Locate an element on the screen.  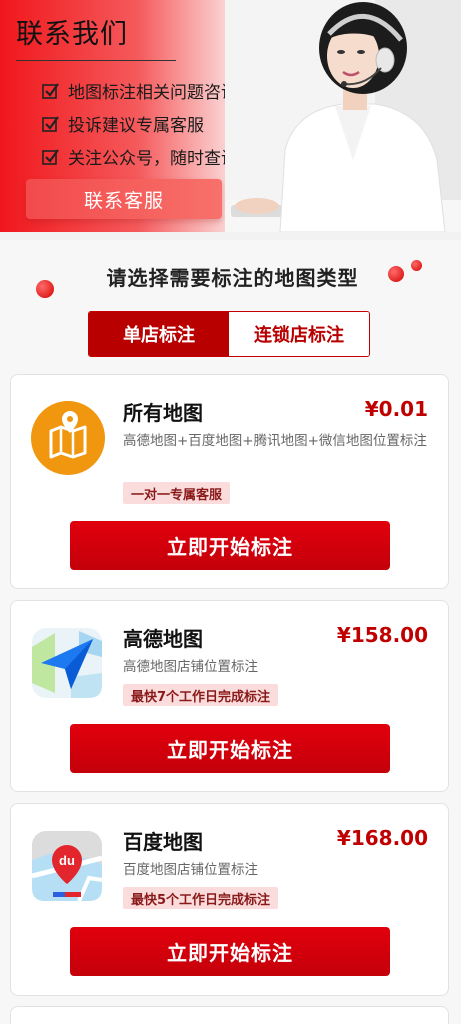
card-badge: 最快7个工作日完成标注 is located at coordinates (201, 695).